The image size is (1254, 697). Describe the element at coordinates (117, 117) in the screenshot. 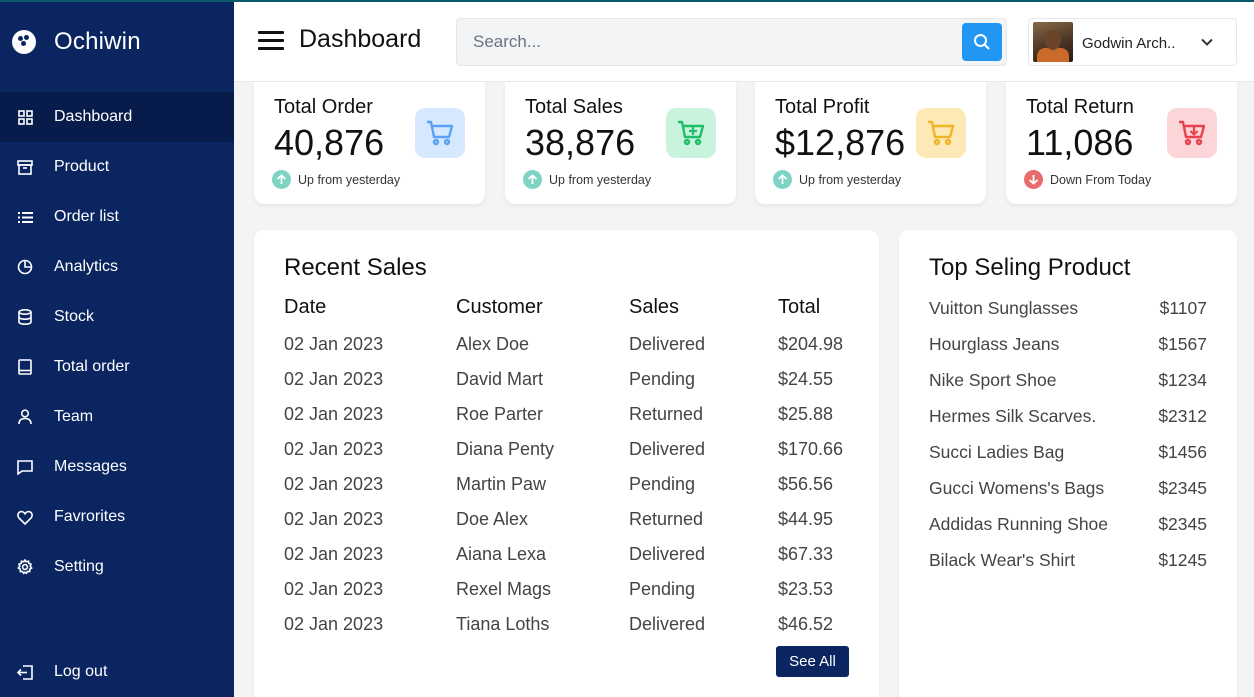

I see `sidebar-item-dashboard: Dashboard` at that location.